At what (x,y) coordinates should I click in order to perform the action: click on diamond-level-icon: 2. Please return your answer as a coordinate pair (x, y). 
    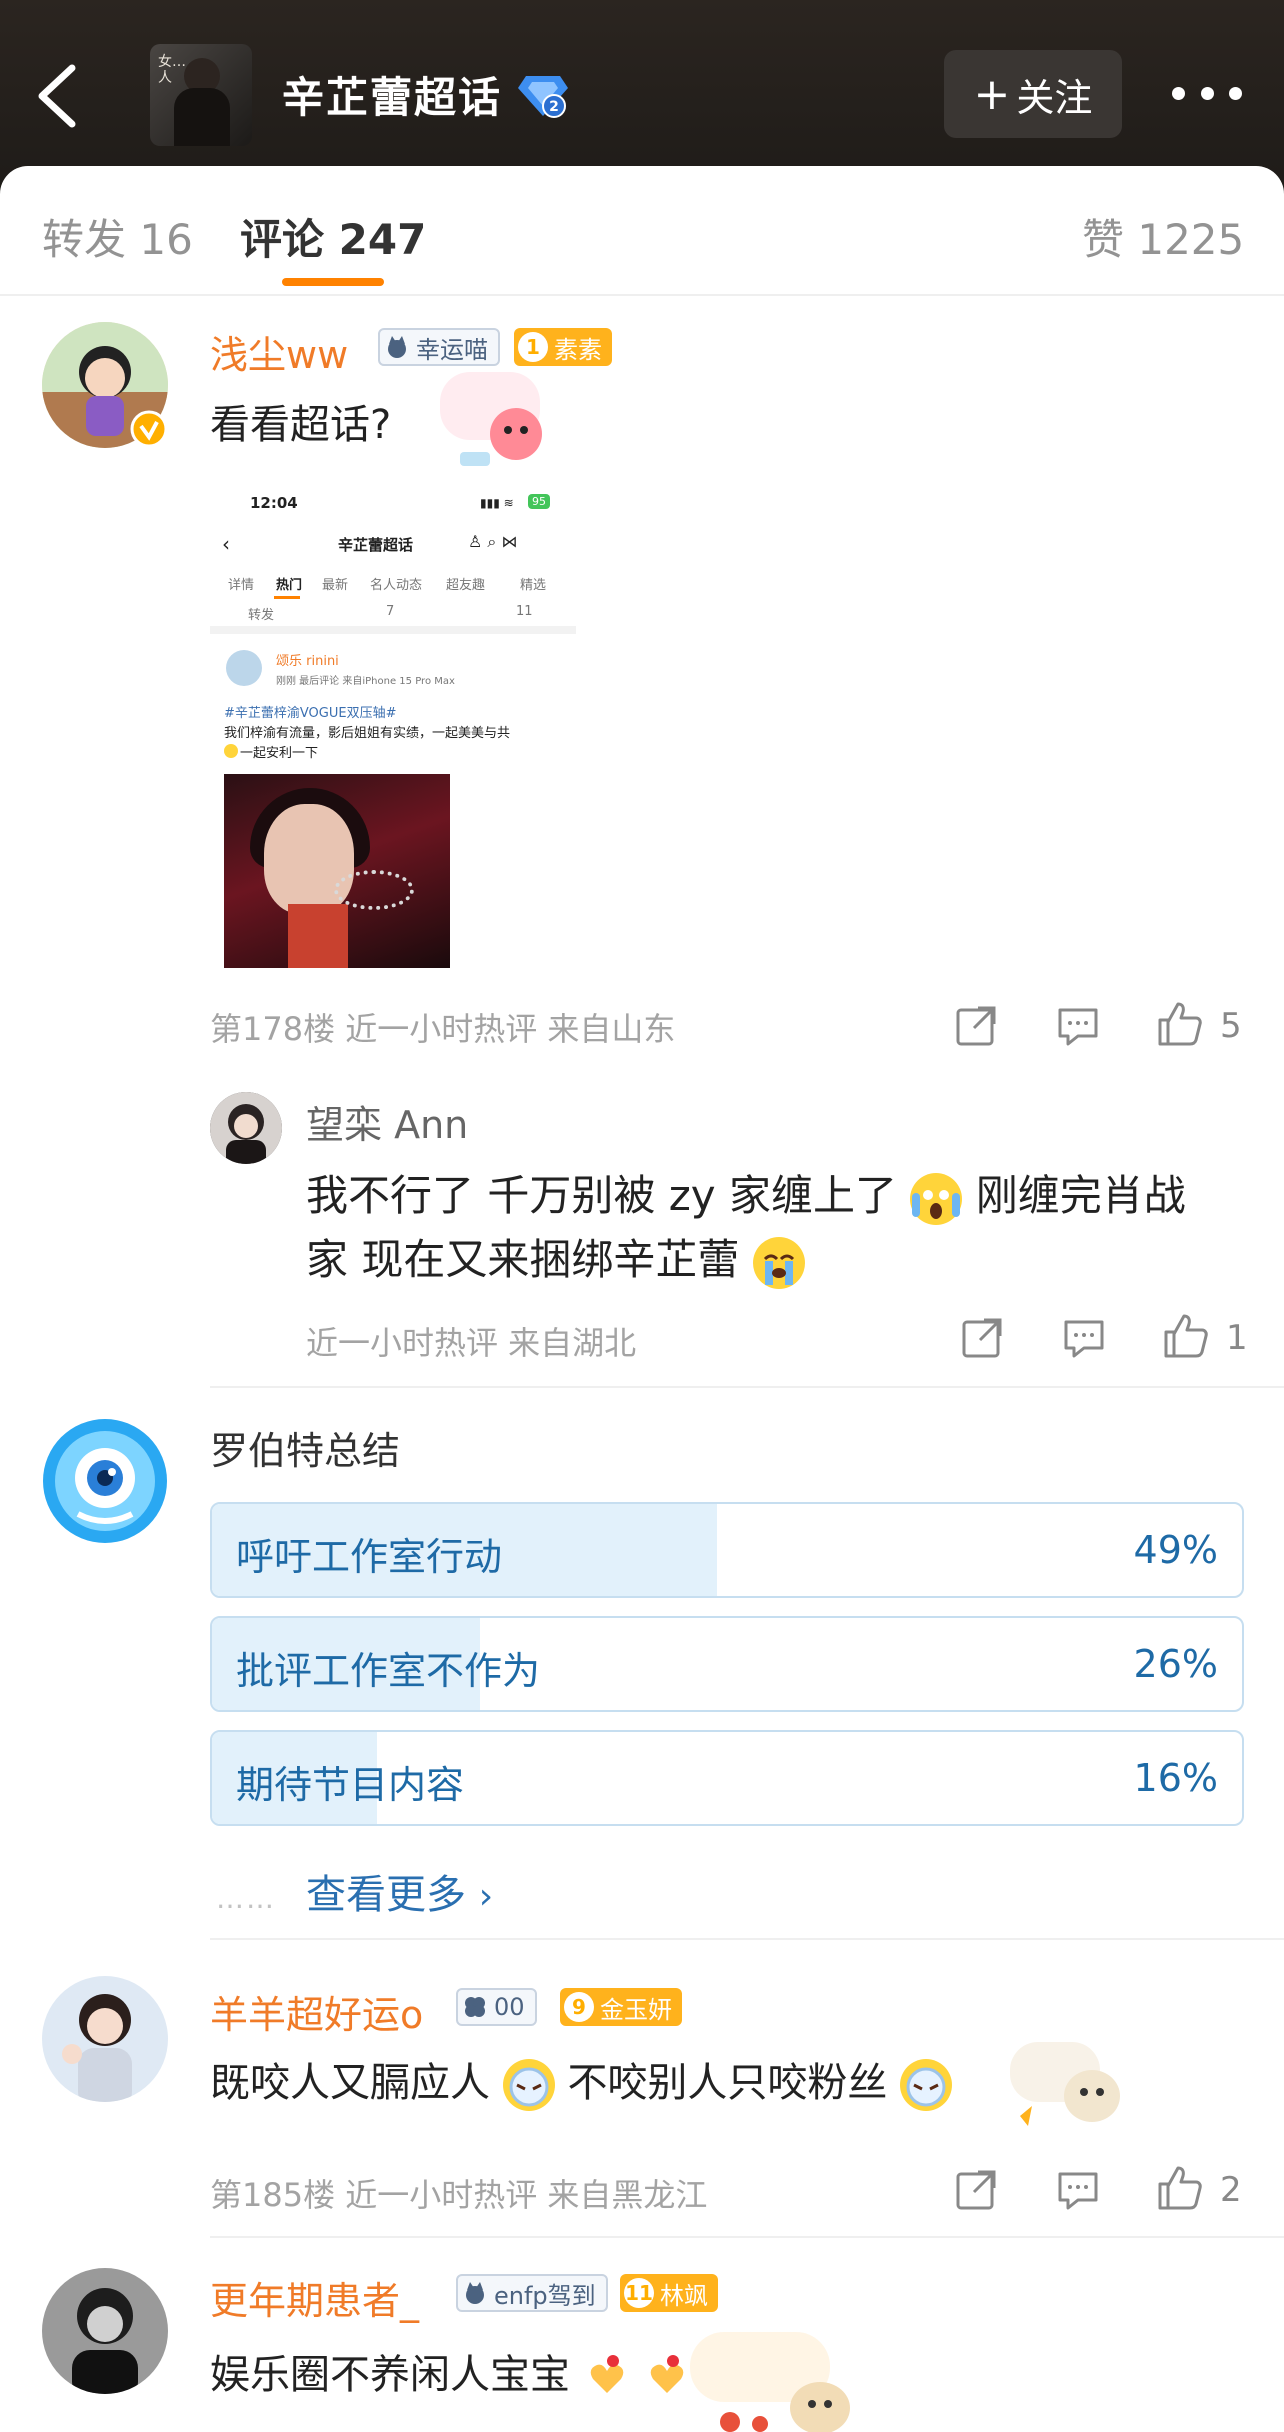
    Looking at the image, I should click on (543, 97).